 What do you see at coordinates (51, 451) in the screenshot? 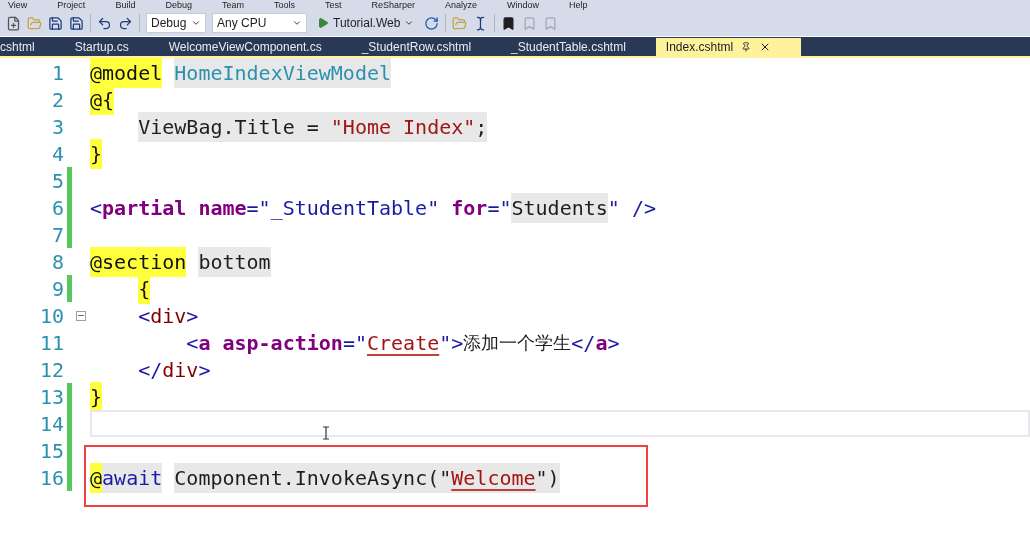
I see `line-number: 15` at bounding box center [51, 451].